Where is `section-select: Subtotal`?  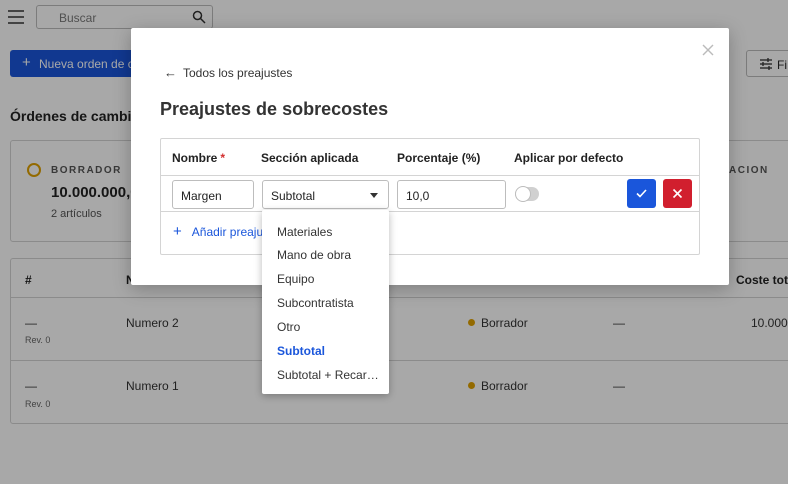 section-select: Subtotal is located at coordinates (325, 194).